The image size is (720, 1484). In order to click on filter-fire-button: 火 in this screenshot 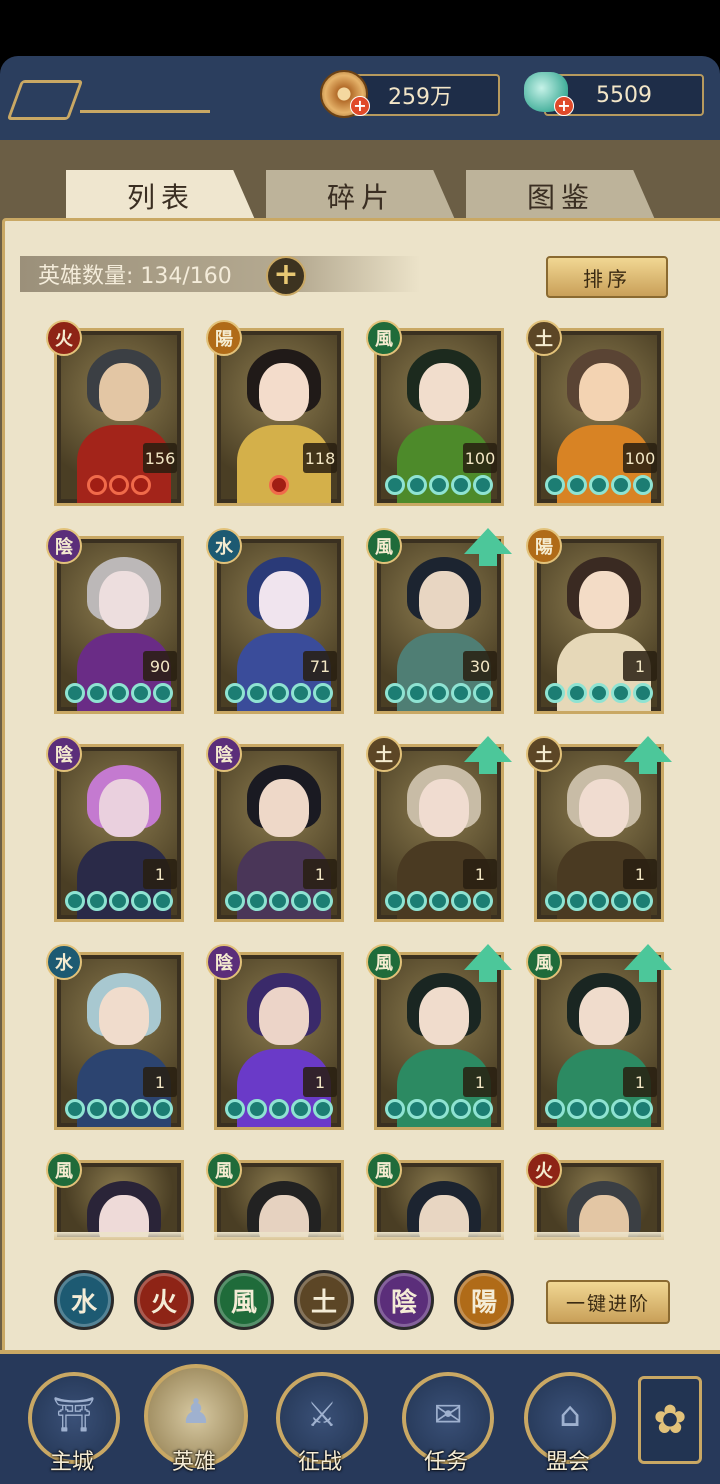, I will do `click(164, 1300)`.